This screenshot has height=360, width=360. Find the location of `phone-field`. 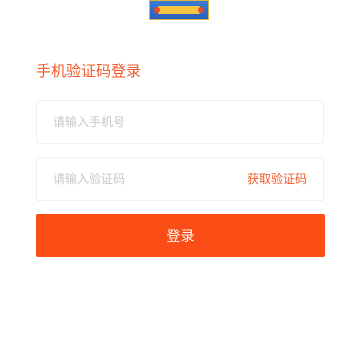

phone-field is located at coordinates (180, 122).